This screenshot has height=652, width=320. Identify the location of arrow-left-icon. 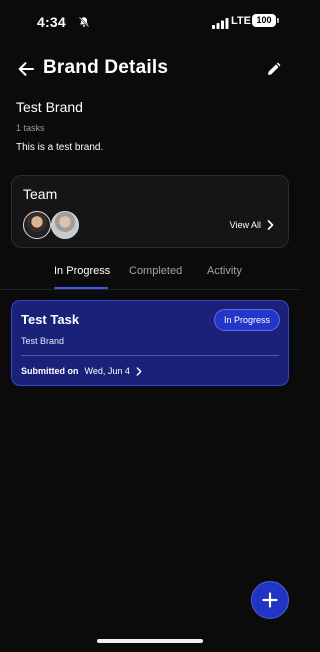
(26, 69).